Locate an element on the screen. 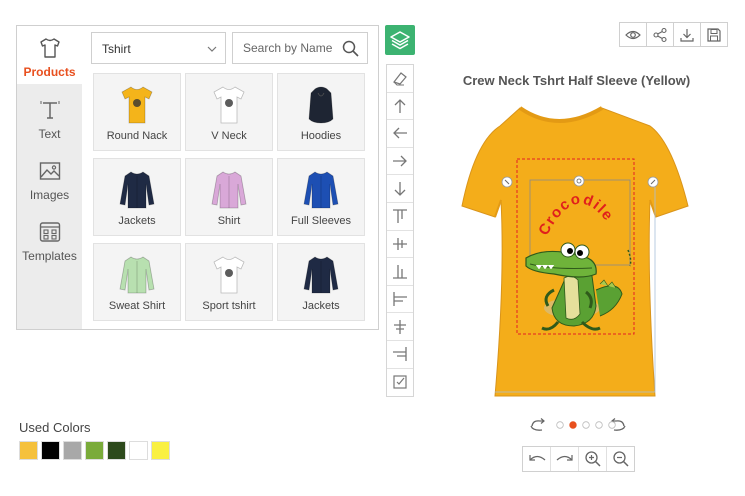  tab-label: Images is located at coordinates (49, 195).